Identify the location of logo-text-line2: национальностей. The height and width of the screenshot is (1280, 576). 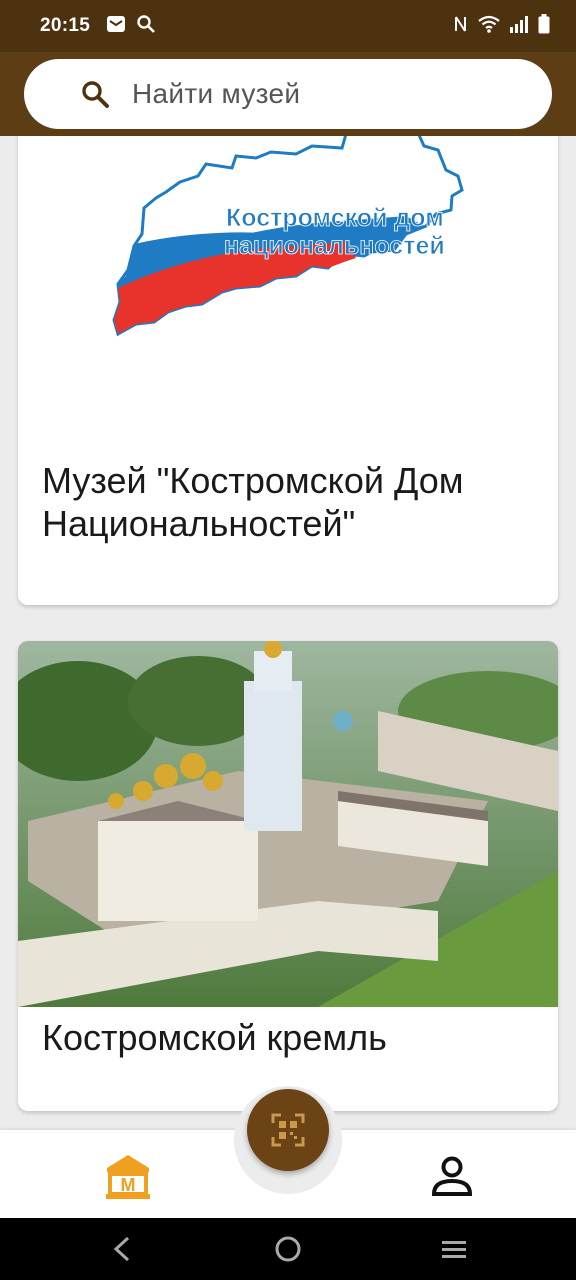
(334, 246).